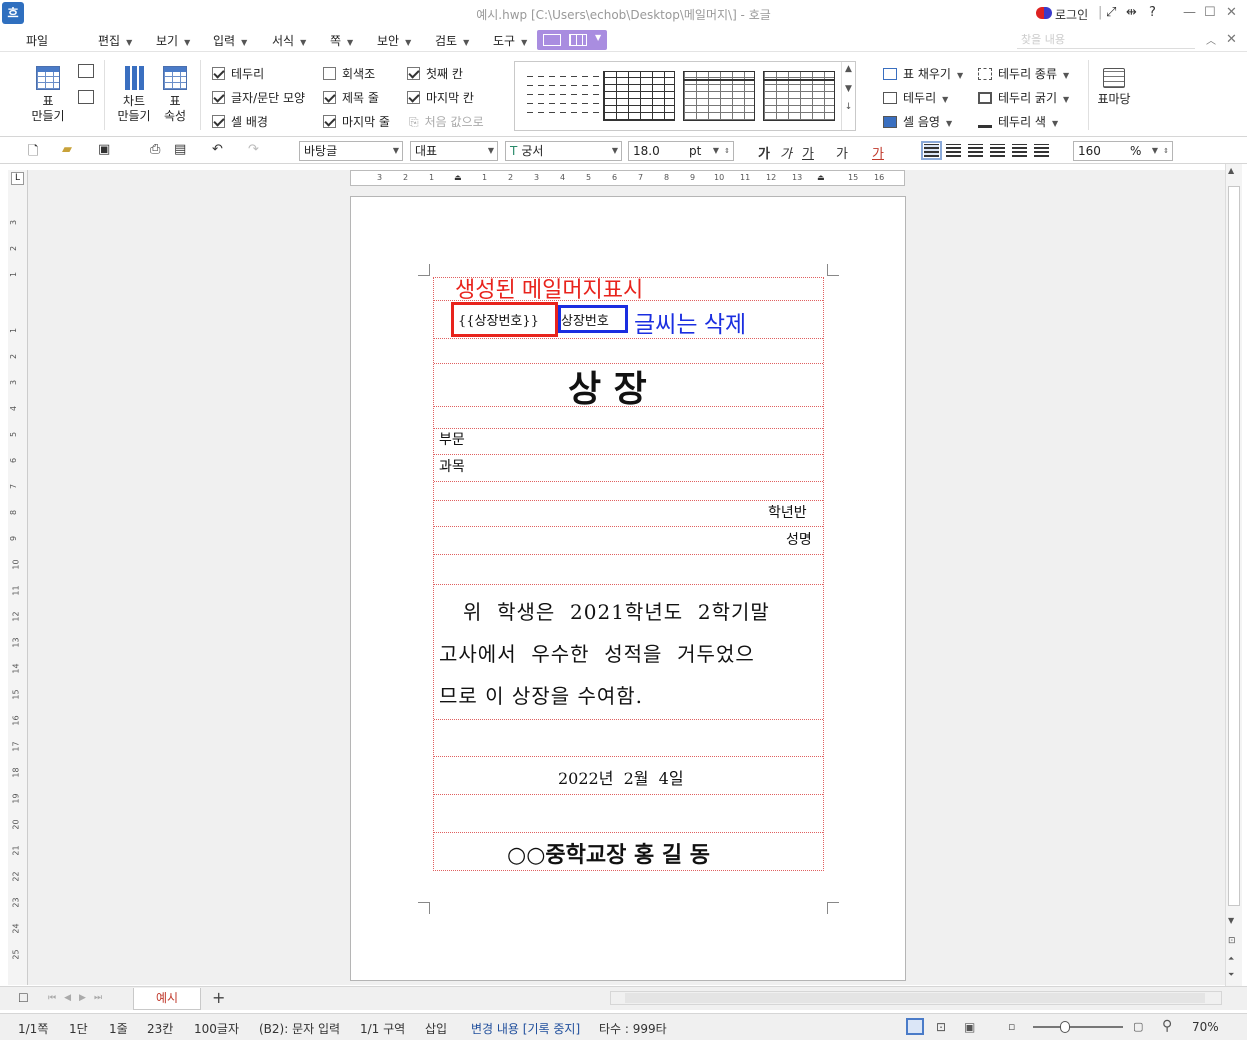 The height and width of the screenshot is (1040, 1247). I want to click on label-field: 상장번호, so click(585, 319).